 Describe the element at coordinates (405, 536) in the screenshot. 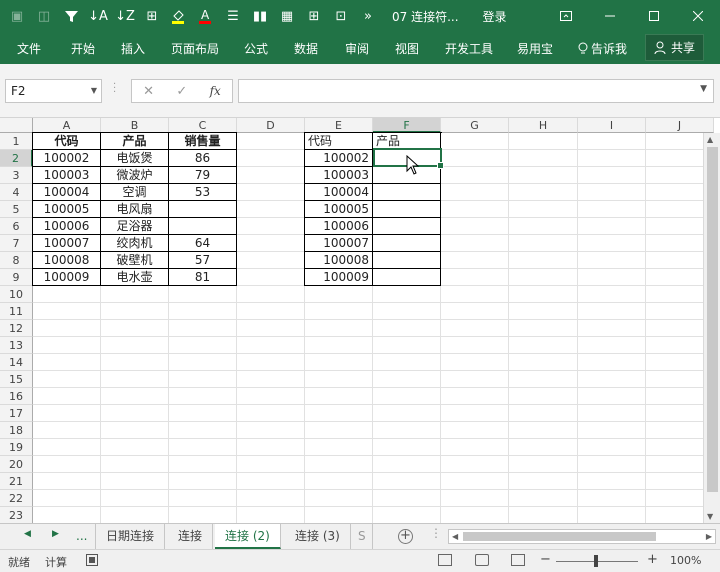

I see `add-sheet-icon: +` at that location.